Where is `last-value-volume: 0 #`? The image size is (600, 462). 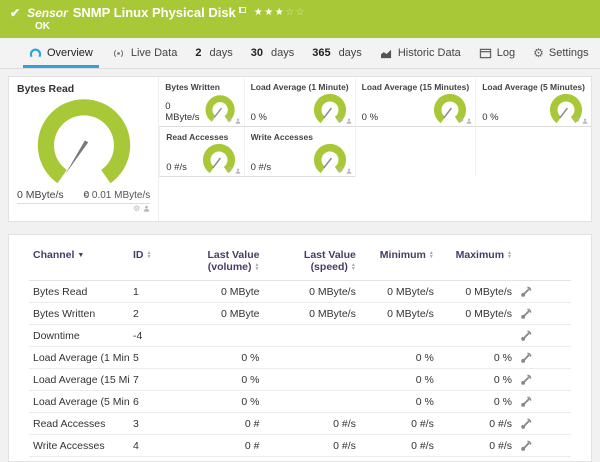
last-value-volume: 0 # is located at coordinates (223, 423).